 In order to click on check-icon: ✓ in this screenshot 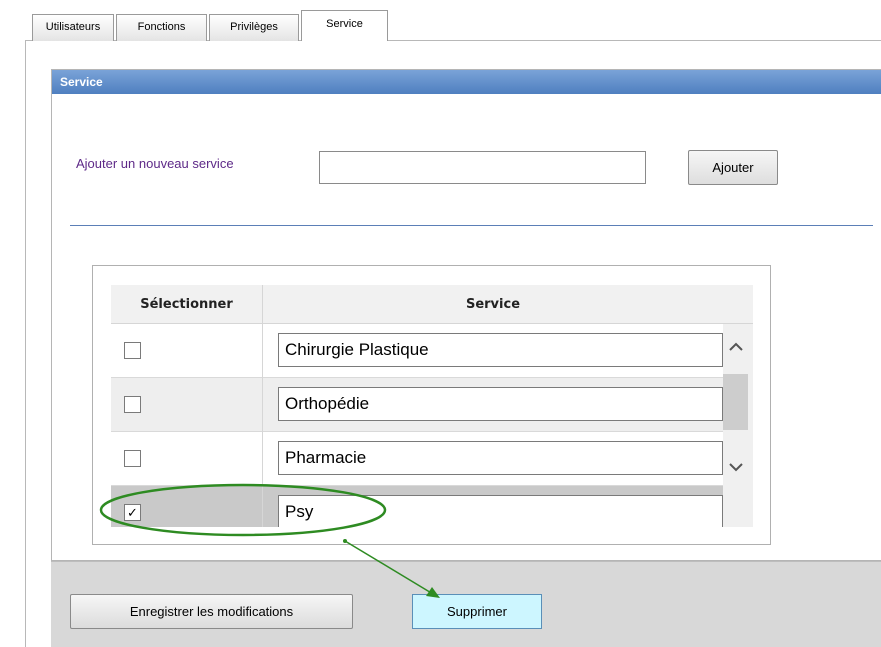, I will do `click(132, 512)`.